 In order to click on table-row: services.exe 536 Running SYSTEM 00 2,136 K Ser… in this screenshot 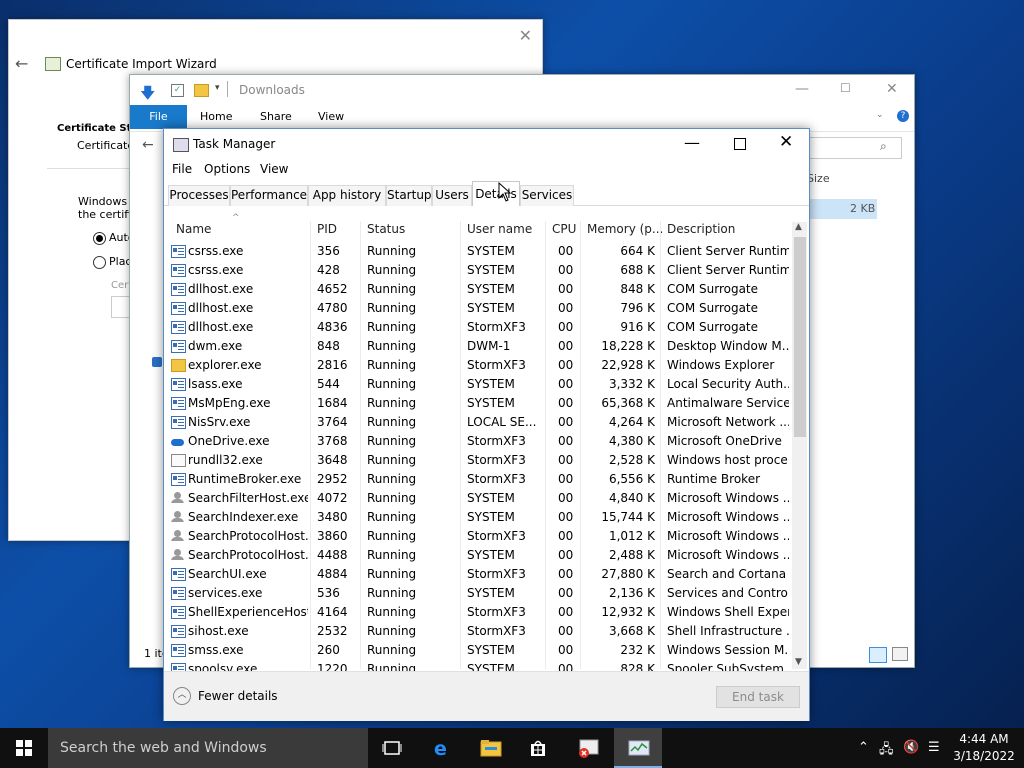, I will do `click(478, 593)`.